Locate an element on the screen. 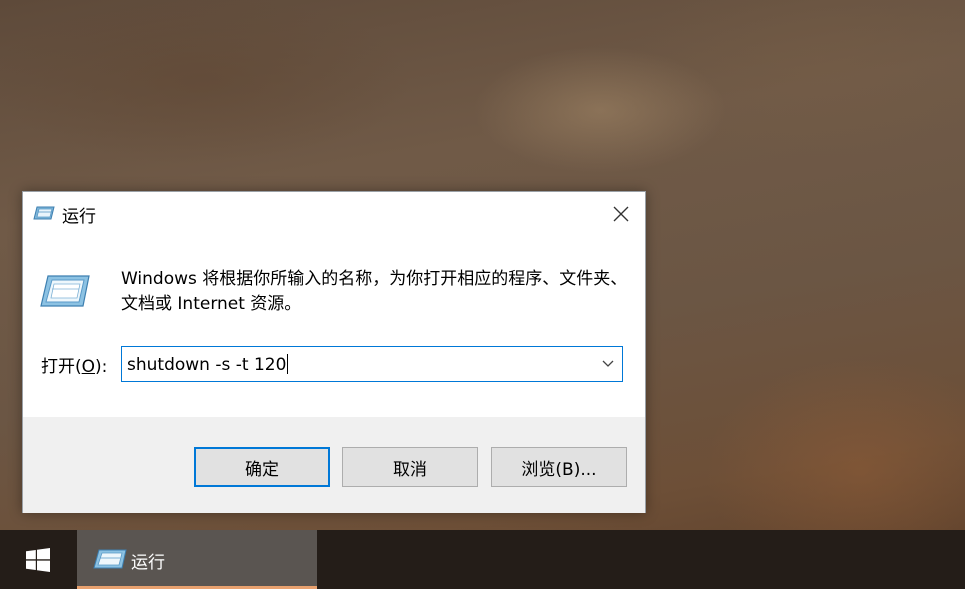 This screenshot has height=589, width=965. open-label-prefix: 打开( is located at coordinates (61, 367).